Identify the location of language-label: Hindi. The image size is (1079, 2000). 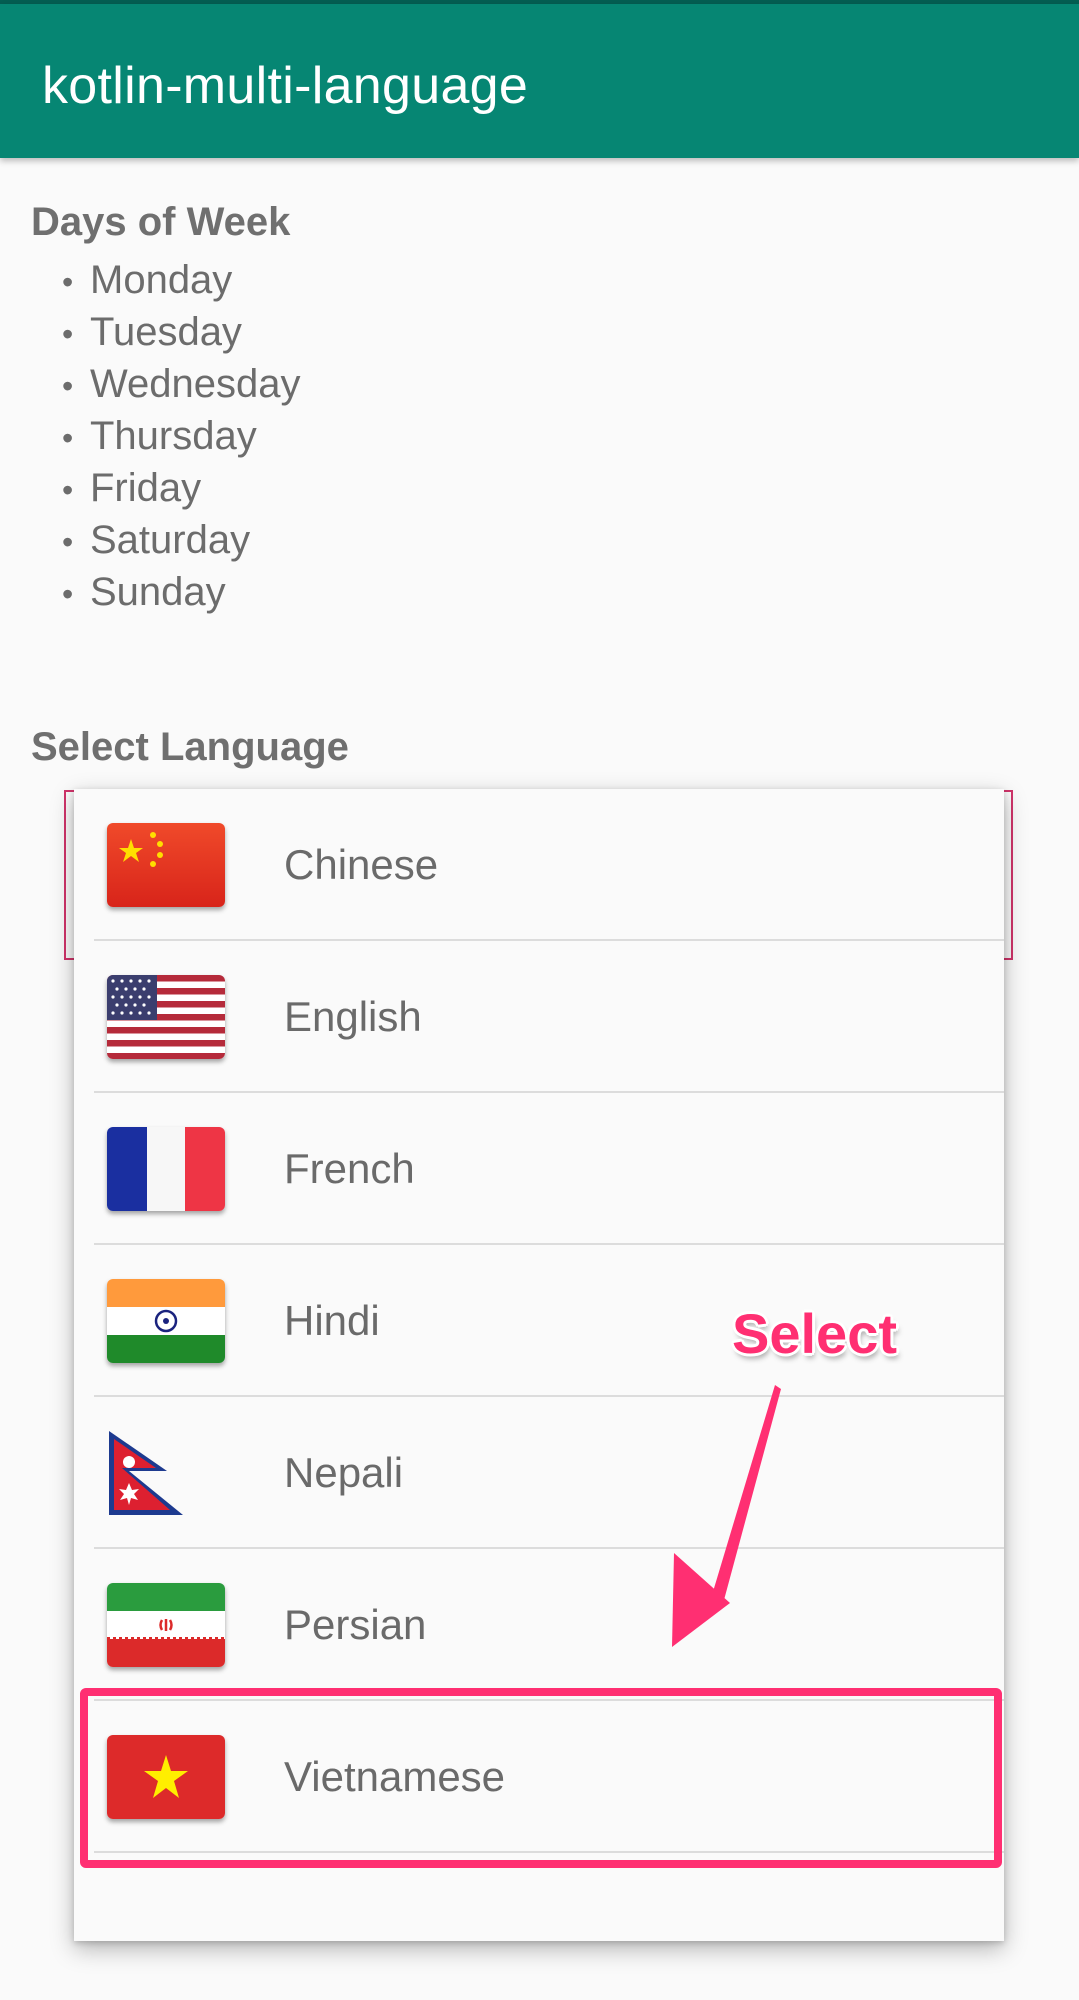
(332, 1320).